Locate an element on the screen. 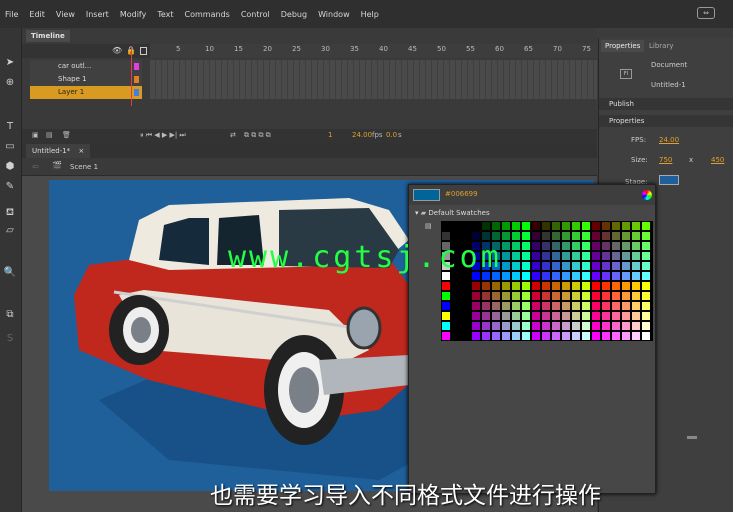 Image resolution: width=733 pixels, height=512 pixels. menu-item-window: Window is located at coordinates (334, 14).